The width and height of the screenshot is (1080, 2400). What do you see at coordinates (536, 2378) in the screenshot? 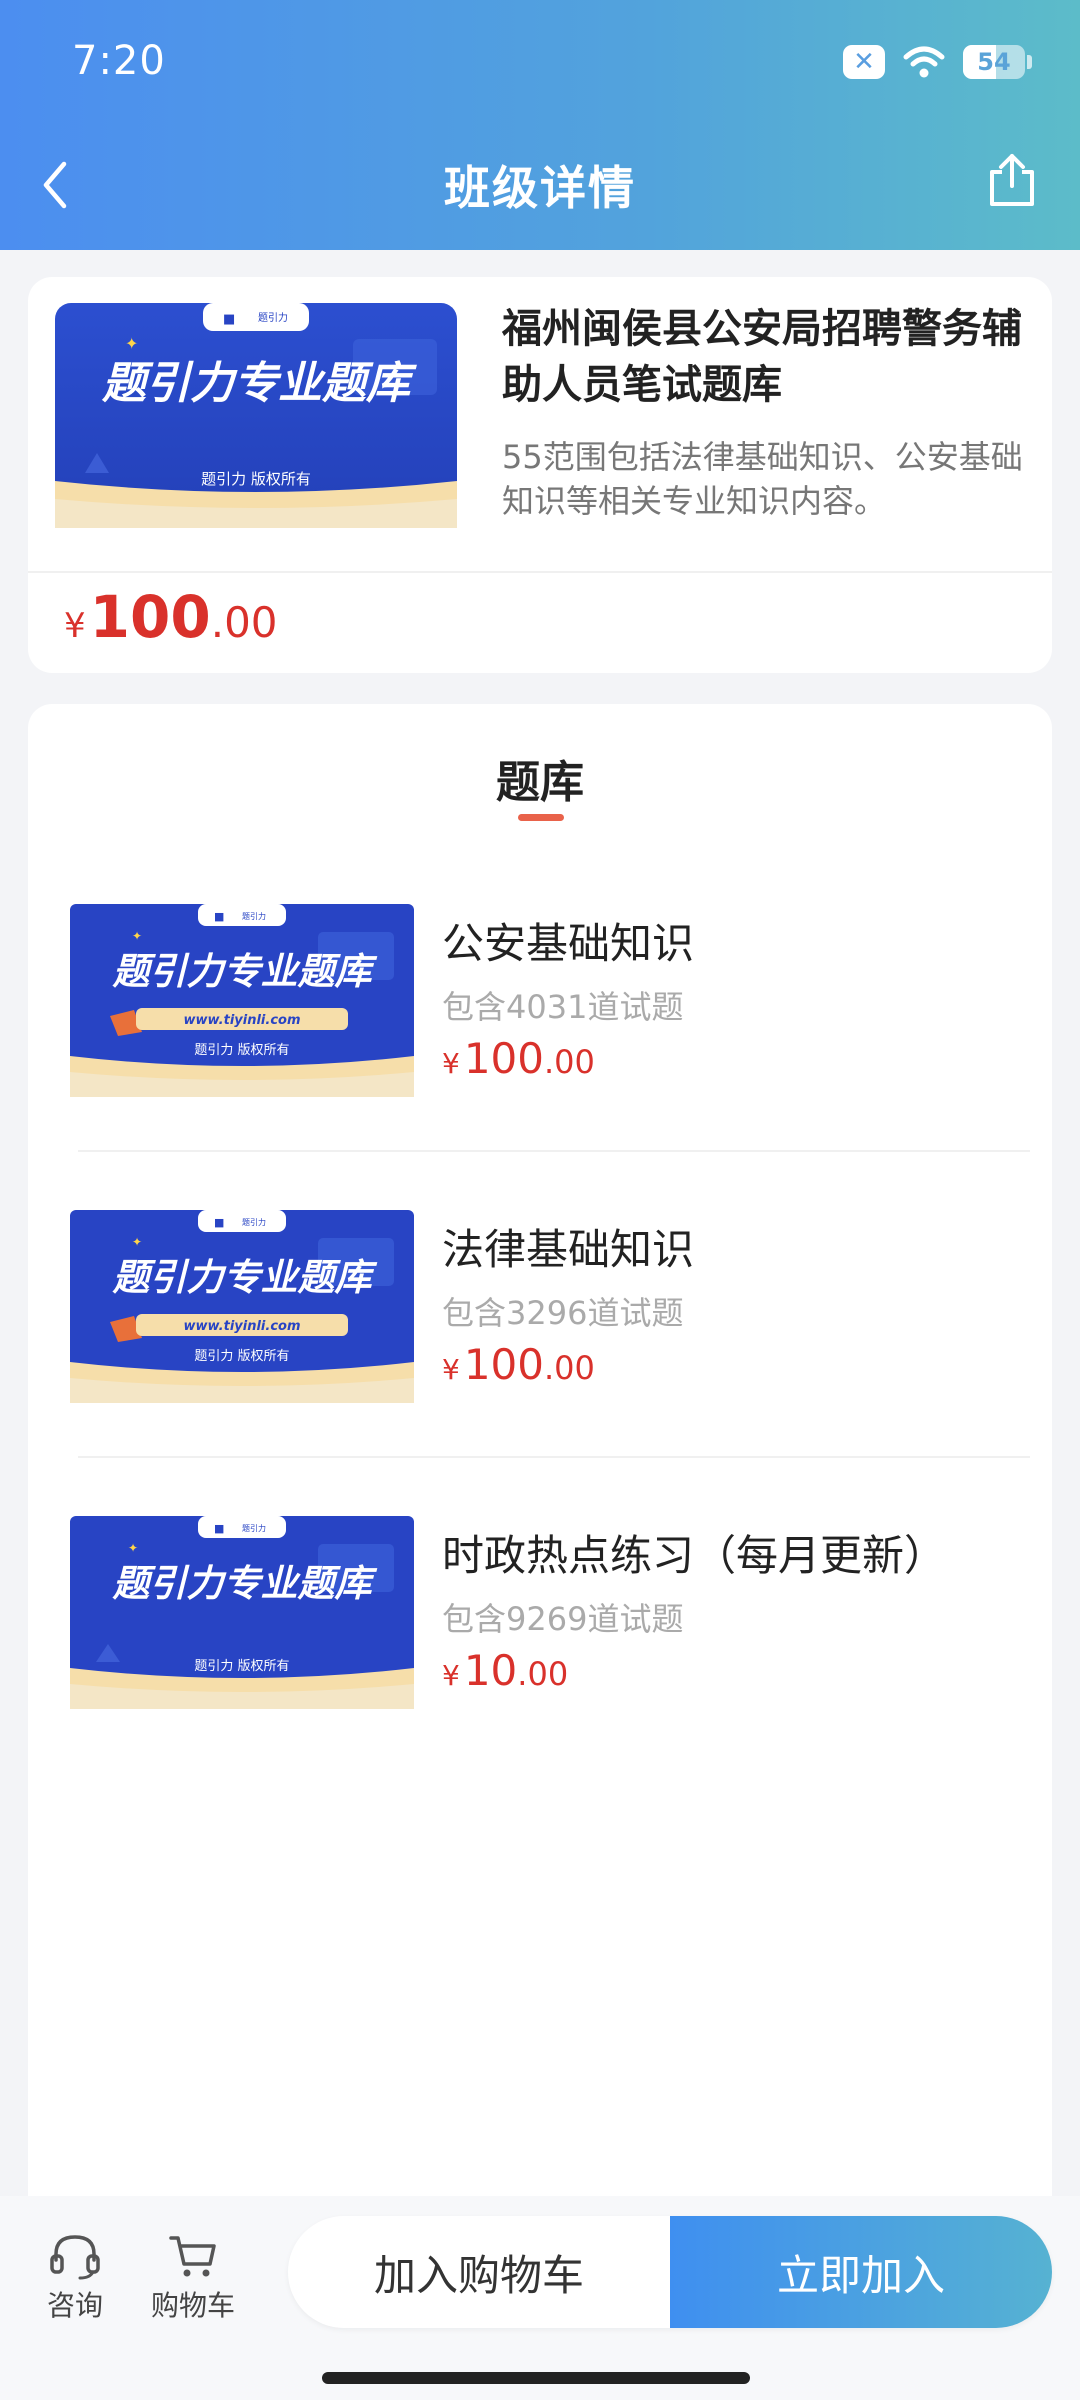
I see `home-indicator` at bounding box center [536, 2378].